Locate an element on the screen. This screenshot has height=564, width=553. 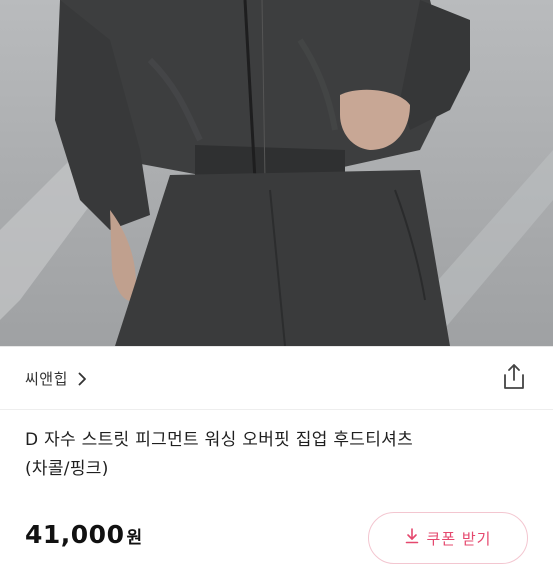
store-name: 씨앤힙 is located at coordinates (46, 378).